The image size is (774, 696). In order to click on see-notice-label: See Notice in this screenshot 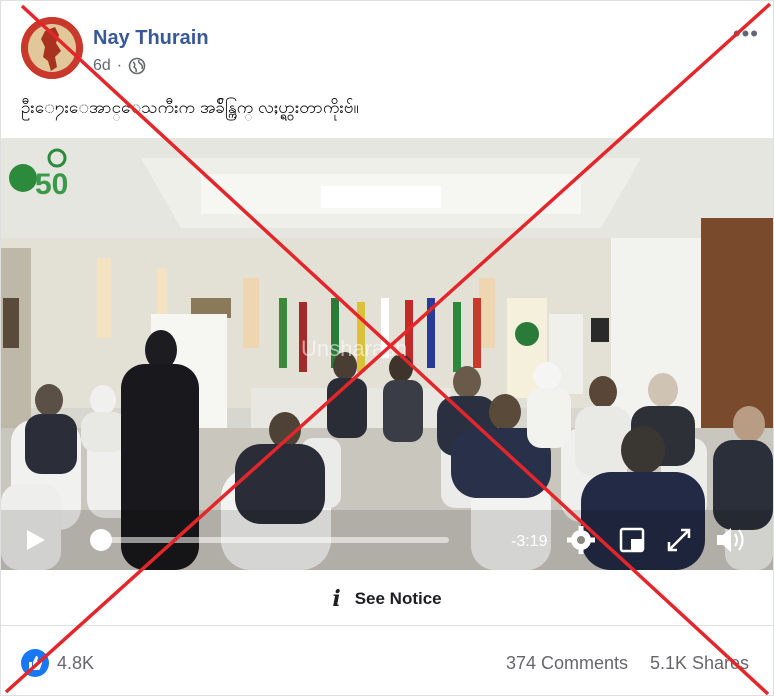, I will do `click(398, 598)`.